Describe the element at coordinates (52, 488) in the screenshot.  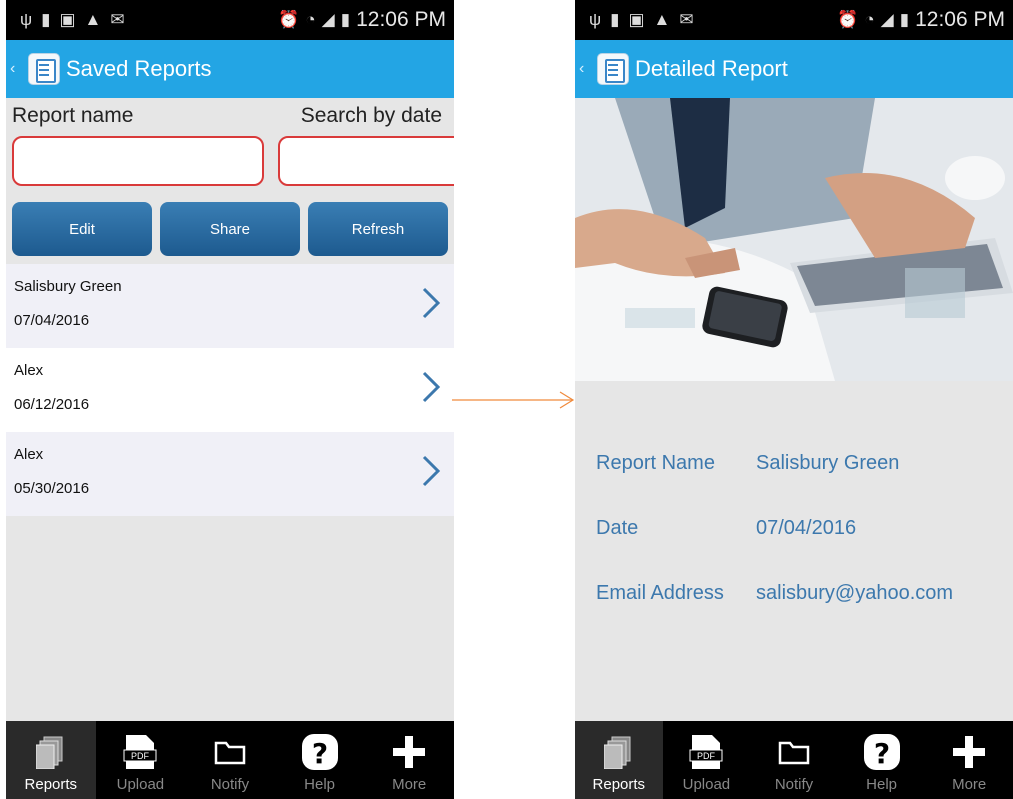
I see `report-date: 05/30/2016` at that location.